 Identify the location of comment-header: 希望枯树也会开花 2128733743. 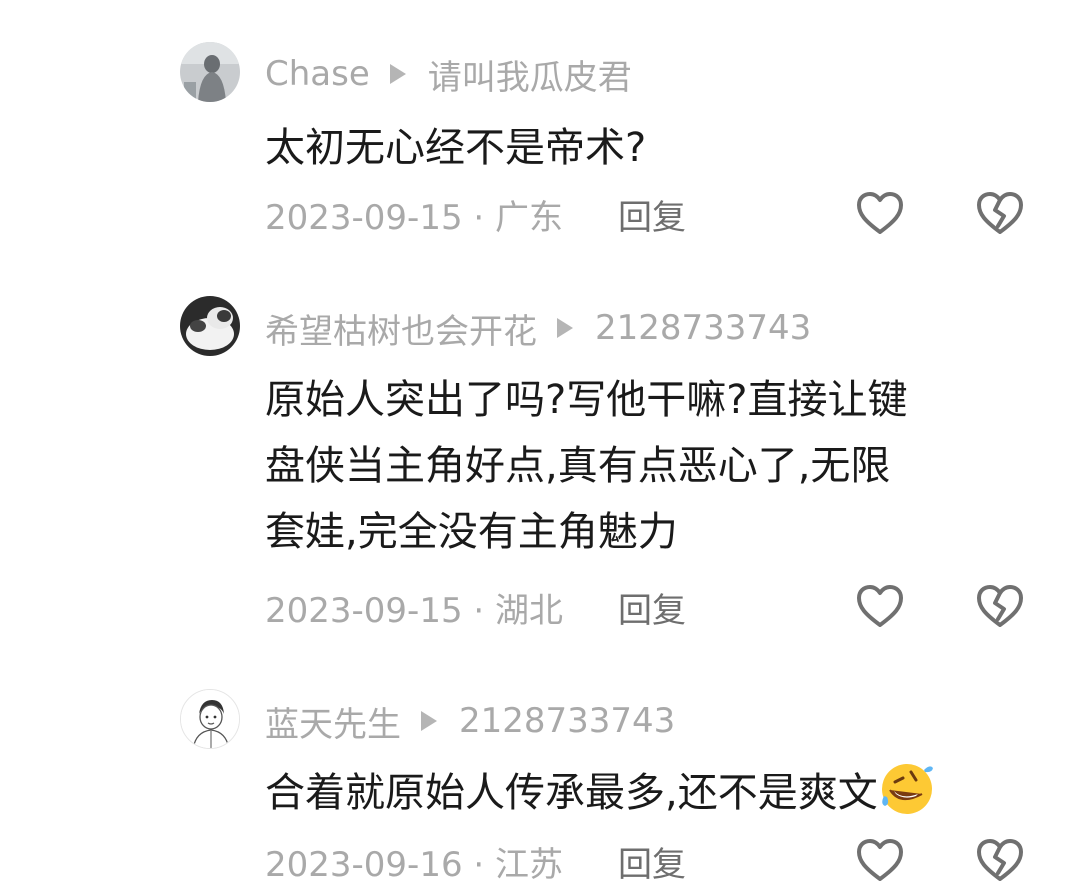
(538, 328).